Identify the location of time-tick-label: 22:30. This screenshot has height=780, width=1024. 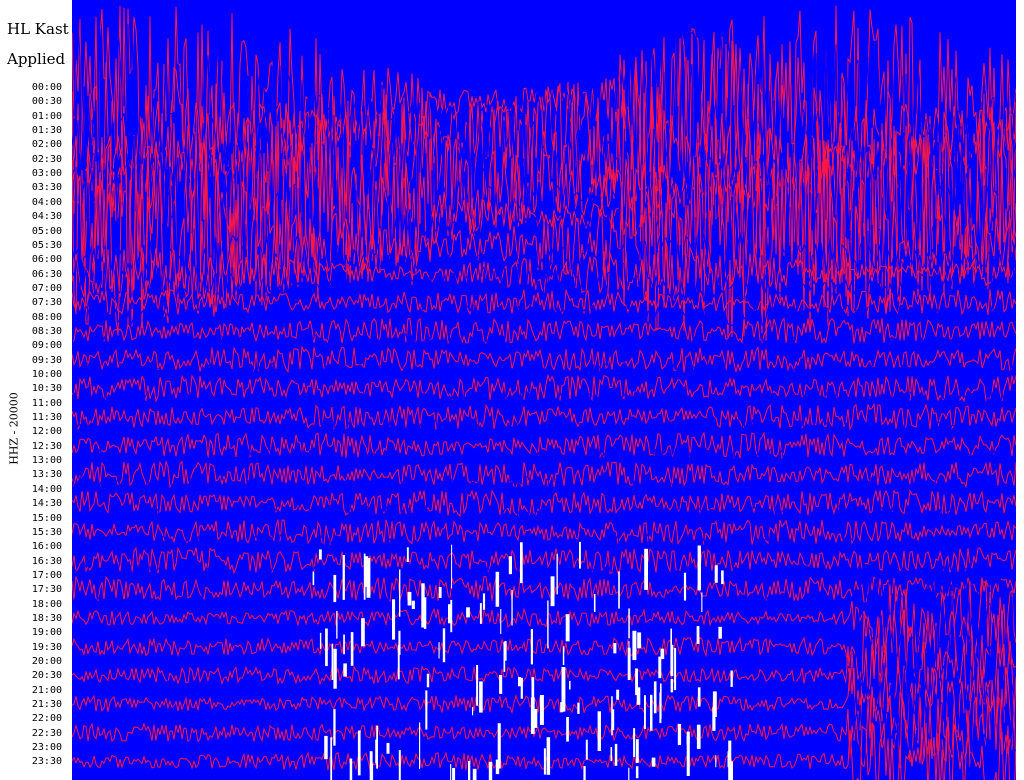
(46, 733).